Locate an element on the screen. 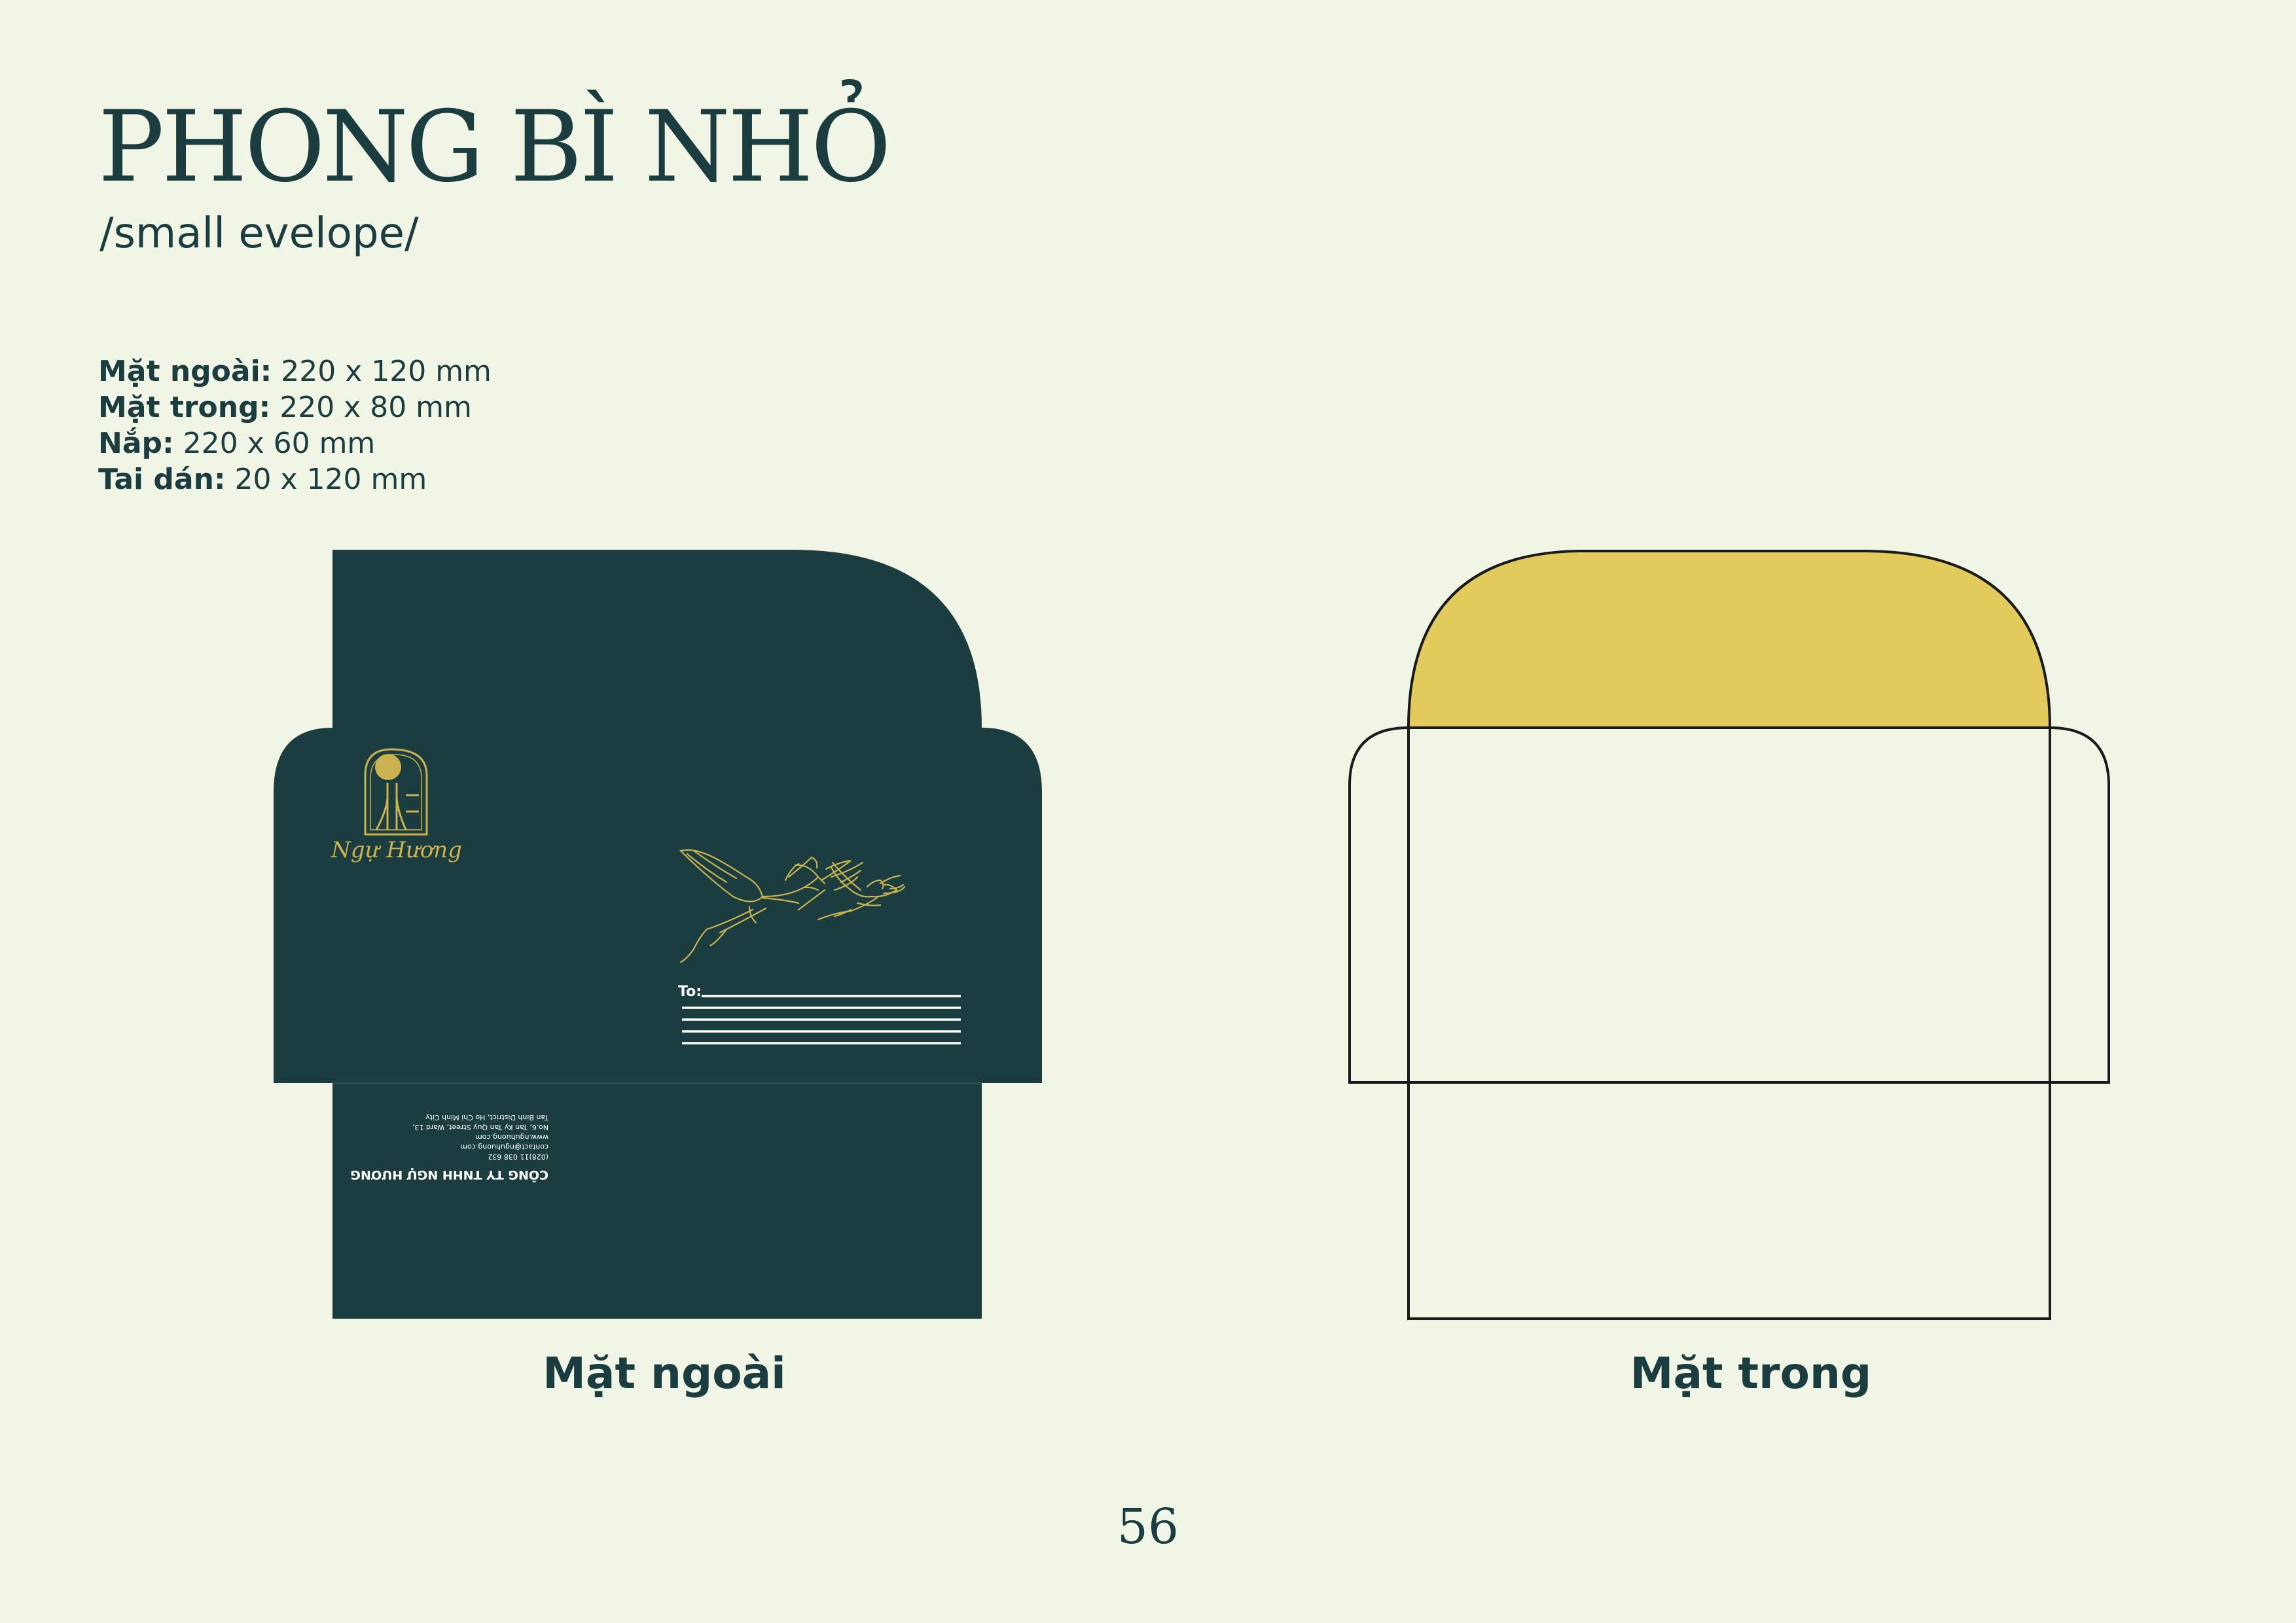  outer-left-tab is located at coordinates (303, 905).